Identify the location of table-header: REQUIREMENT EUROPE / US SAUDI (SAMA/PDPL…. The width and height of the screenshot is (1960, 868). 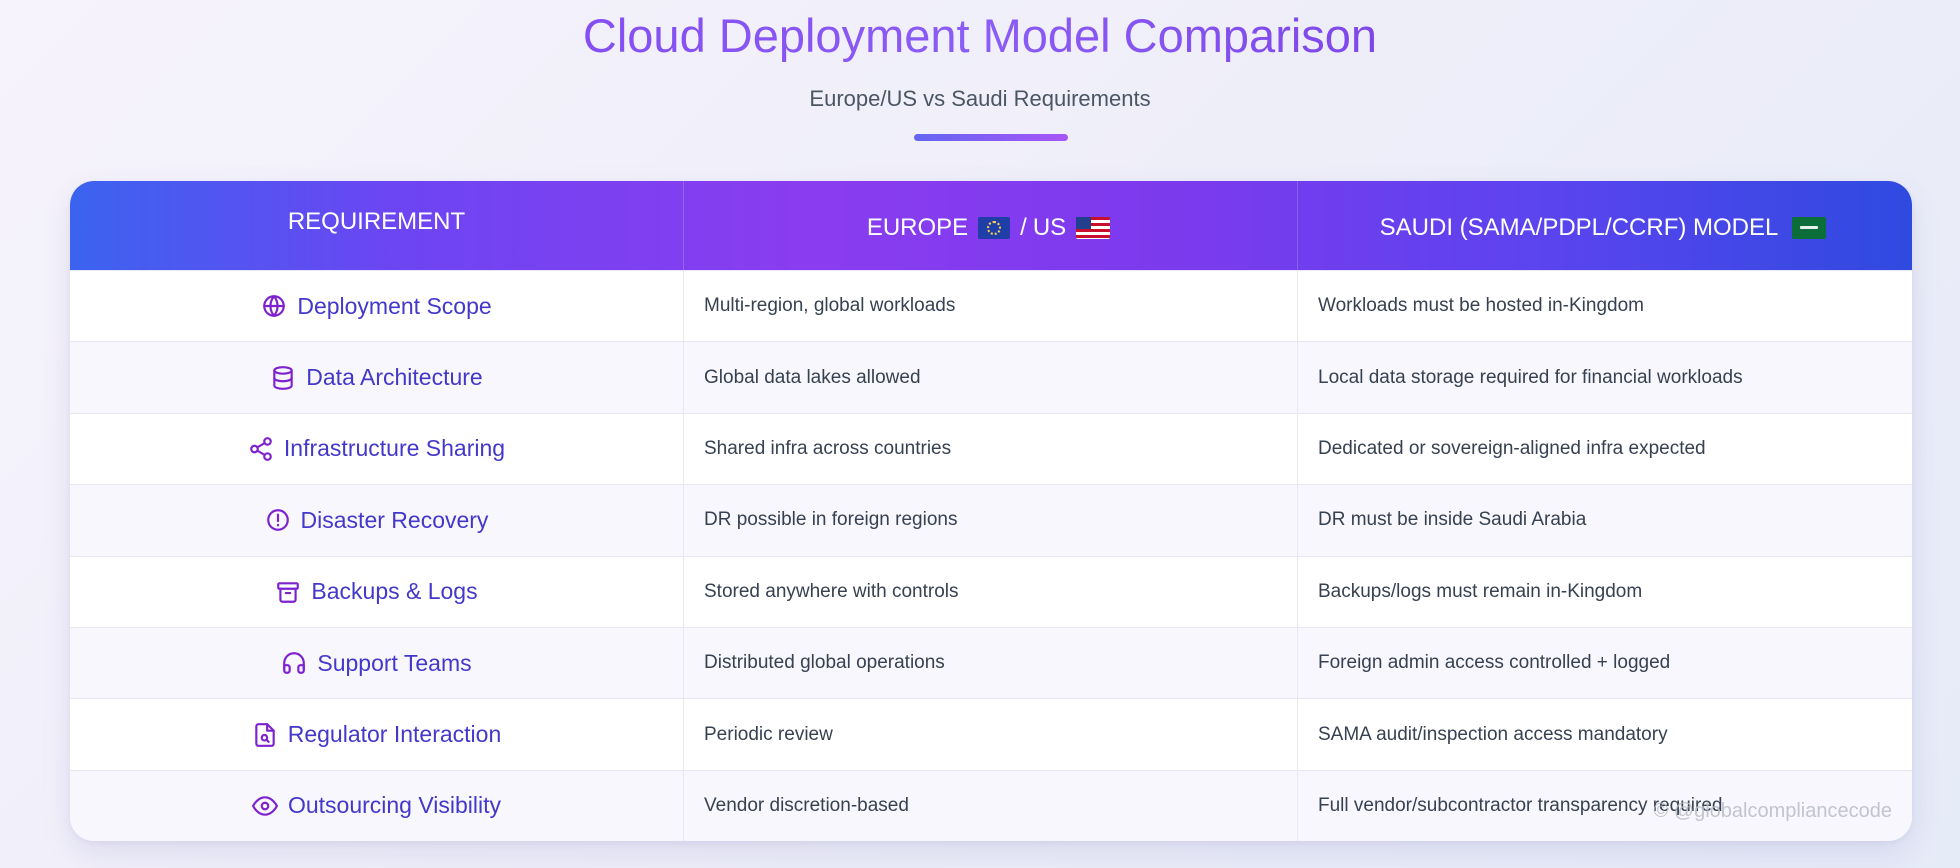
(991, 225).